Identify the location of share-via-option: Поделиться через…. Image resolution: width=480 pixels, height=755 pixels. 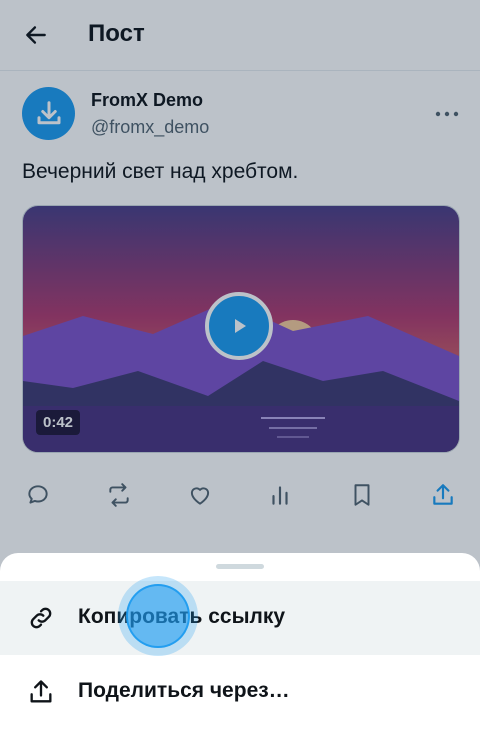
(240, 692).